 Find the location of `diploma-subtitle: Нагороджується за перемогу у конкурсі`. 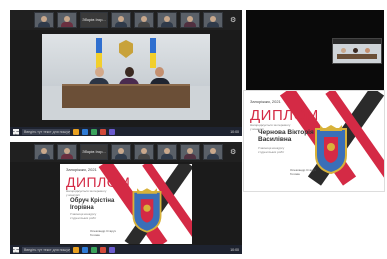

diploma-subtitle: Нагороджується за перемогу у конкурсі is located at coordinates (86, 193).